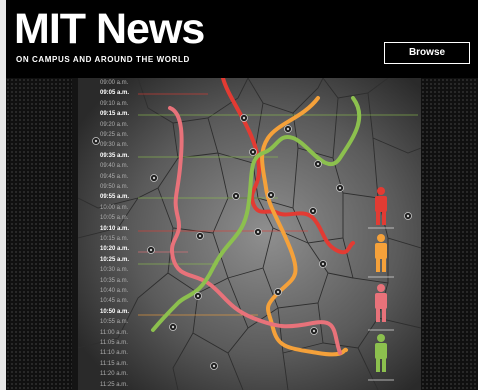 Image resolution: width=478 pixels, height=390 pixels. What do you see at coordinates (109, 29) in the screenshot?
I see `site-logo: MIT News` at bounding box center [109, 29].